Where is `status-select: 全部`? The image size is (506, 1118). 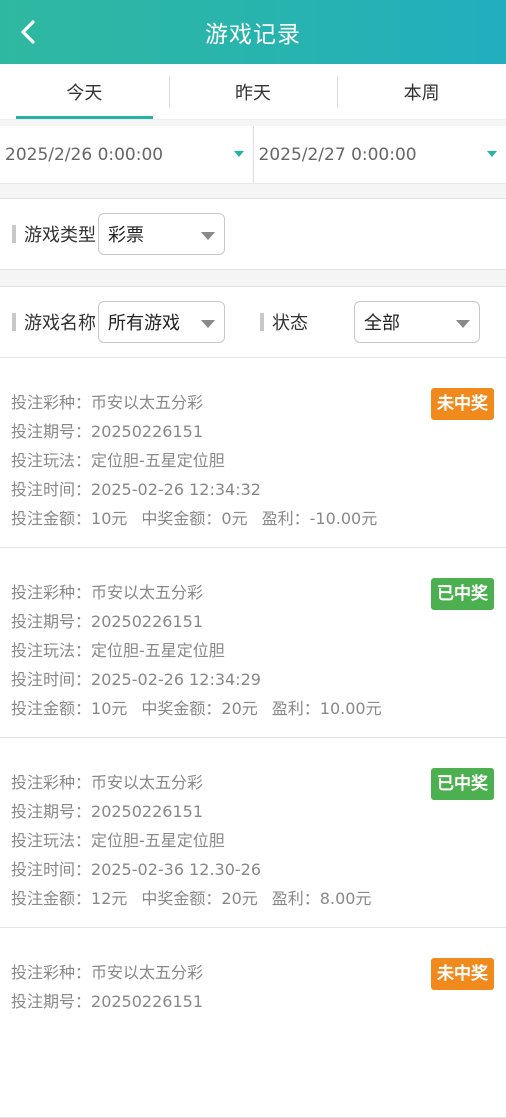 status-select: 全部 is located at coordinates (417, 322).